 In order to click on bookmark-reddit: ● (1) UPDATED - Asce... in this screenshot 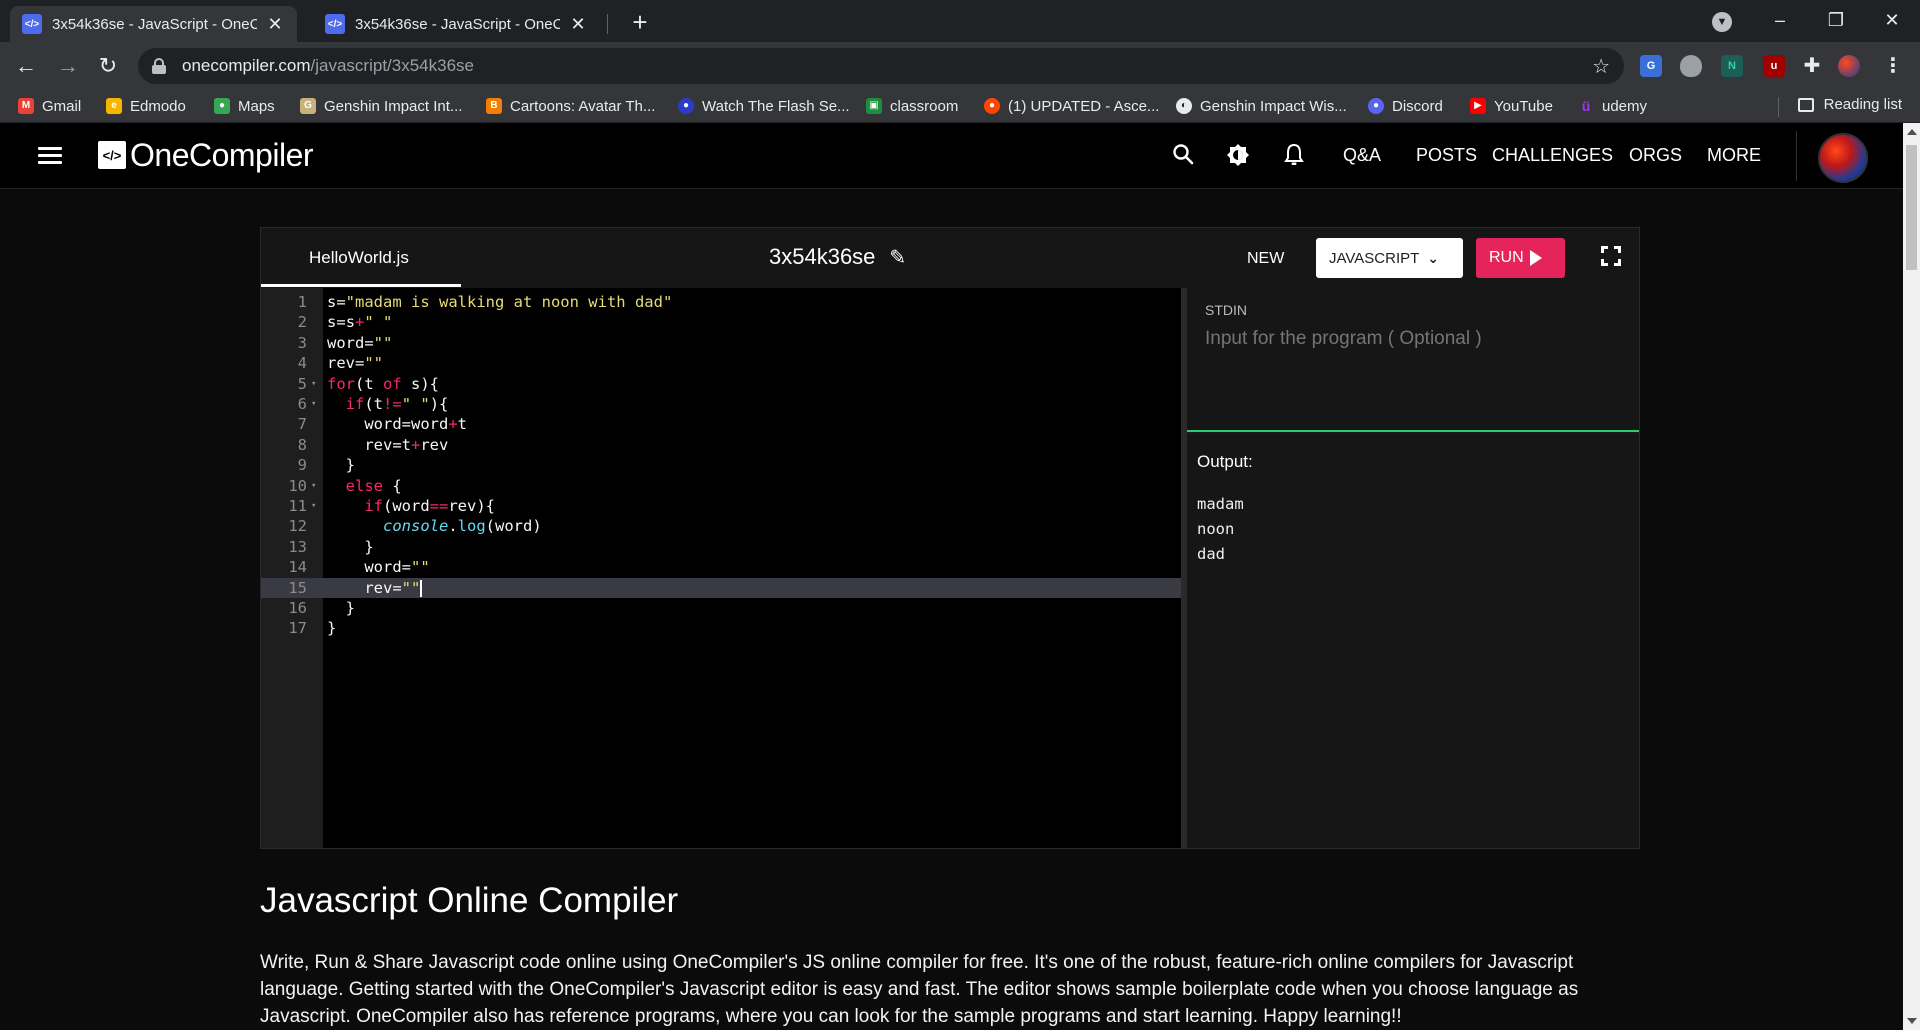, I will do `click(1071, 106)`.